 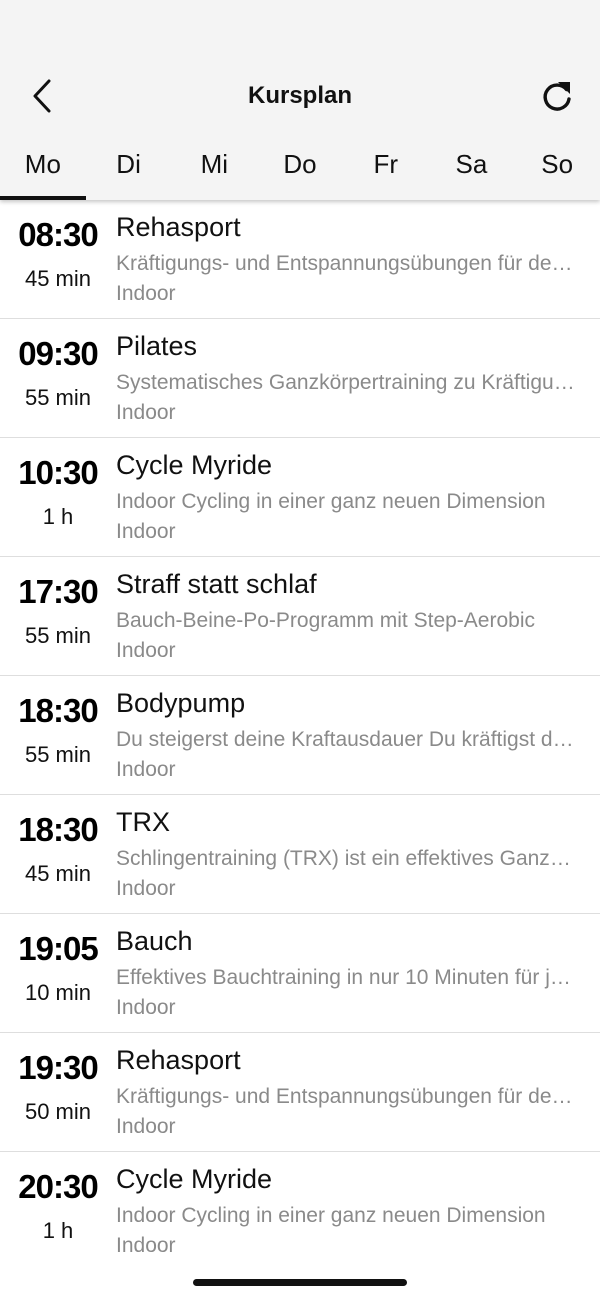 I want to click on course-duration: 10 min, so click(x=58, y=992).